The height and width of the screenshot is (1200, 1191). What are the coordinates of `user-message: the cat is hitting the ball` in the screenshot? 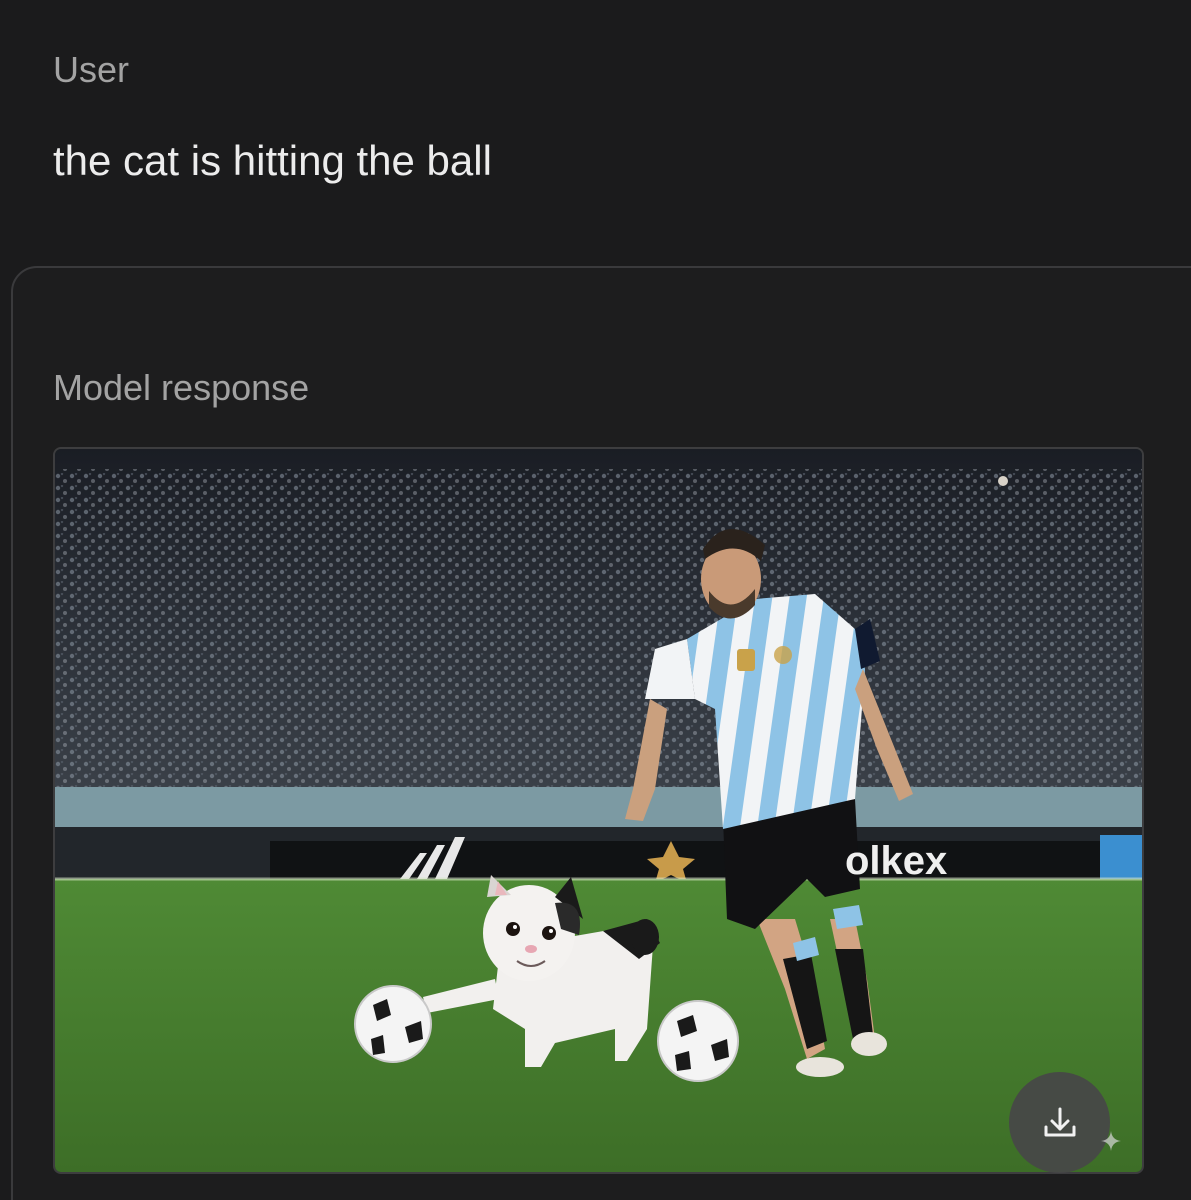 It's located at (272, 160).